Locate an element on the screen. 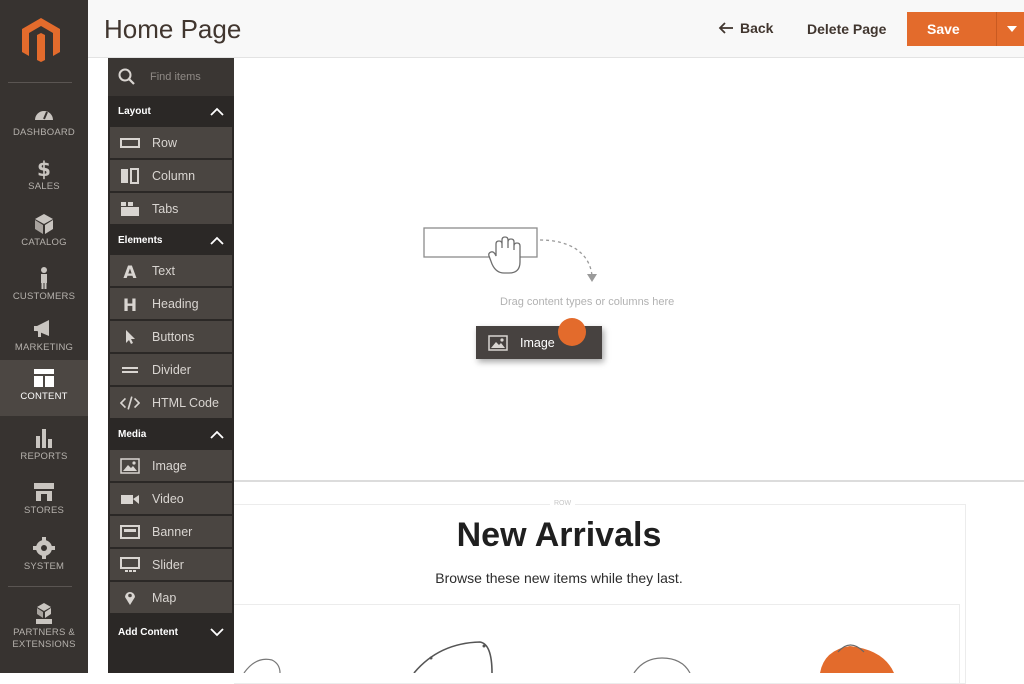  magento-logo-icon is located at coordinates (41, 40).